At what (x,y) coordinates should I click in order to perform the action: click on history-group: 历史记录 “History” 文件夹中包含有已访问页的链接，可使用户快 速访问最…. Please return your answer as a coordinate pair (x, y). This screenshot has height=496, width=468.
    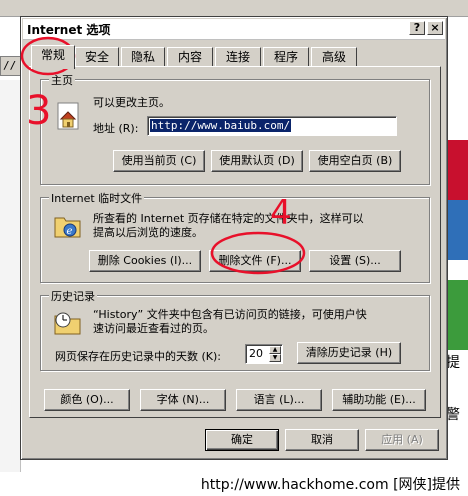
    Looking at the image, I should click on (235, 329).